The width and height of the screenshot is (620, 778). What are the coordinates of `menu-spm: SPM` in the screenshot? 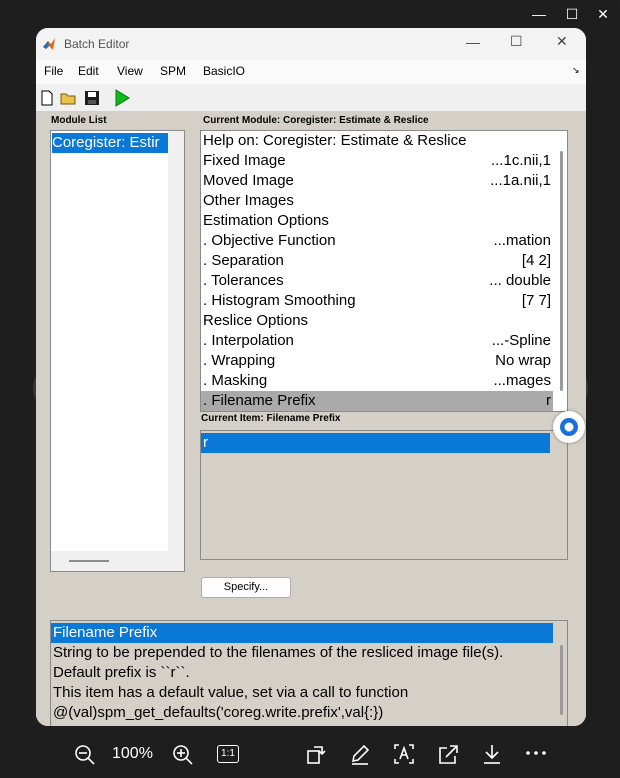 It's located at (173, 71).